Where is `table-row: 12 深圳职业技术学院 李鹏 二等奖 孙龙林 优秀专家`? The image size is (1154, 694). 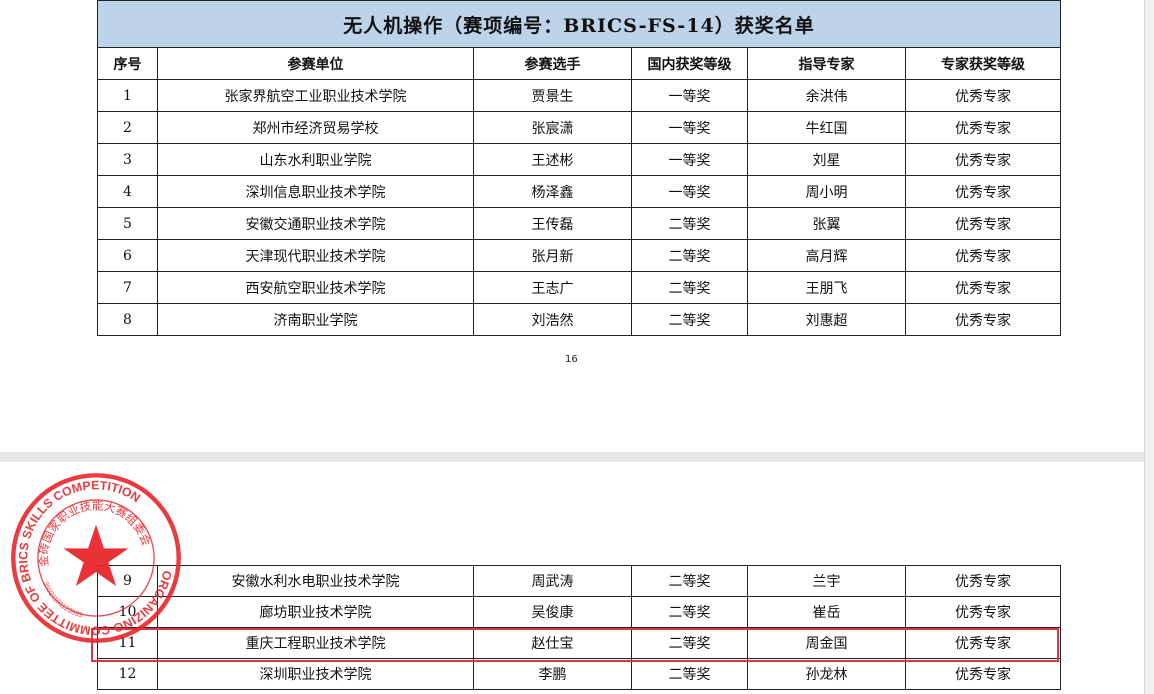 table-row: 12 深圳职业技术学院 李鹏 二等奖 孙龙林 优秀专家 is located at coordinates (579, 674).